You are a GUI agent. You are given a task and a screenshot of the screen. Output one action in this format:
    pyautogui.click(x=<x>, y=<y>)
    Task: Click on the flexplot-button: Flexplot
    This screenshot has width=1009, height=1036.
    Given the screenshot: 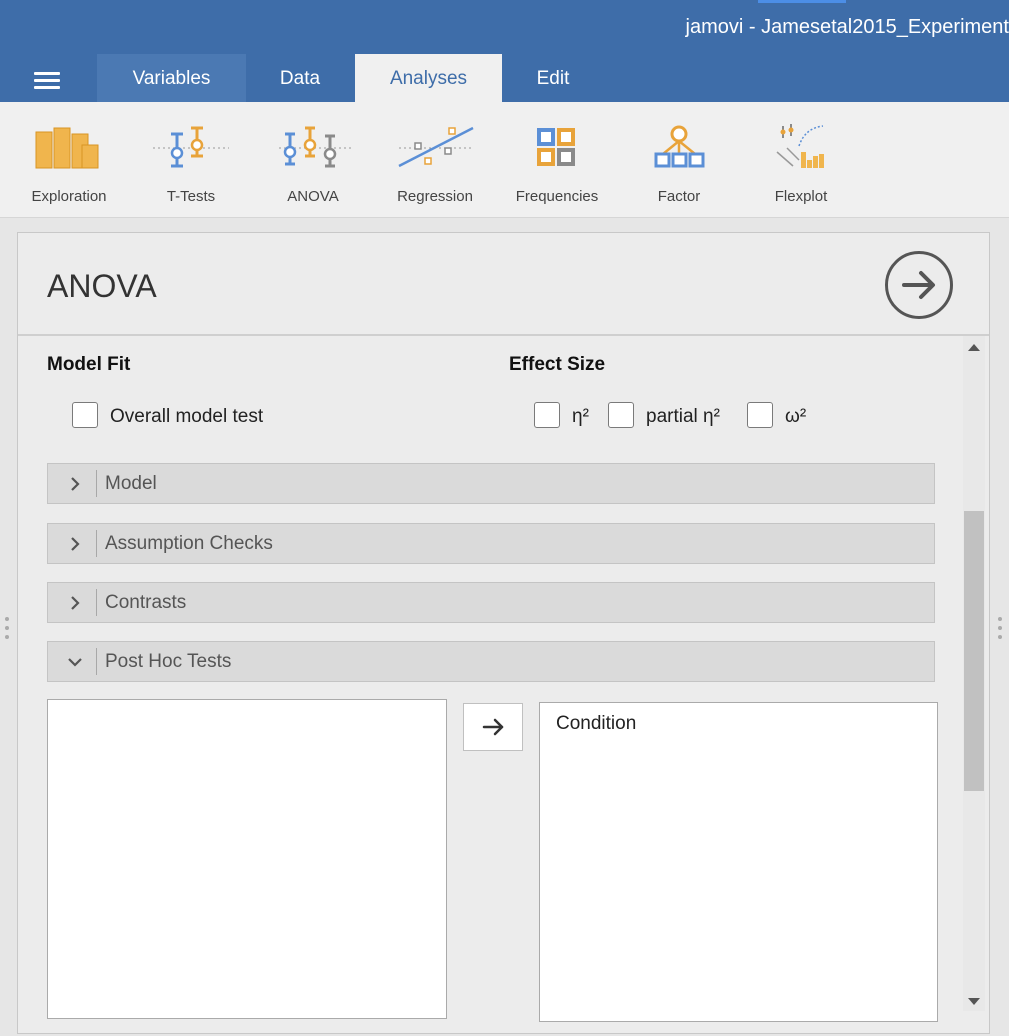 What is the action you would take?
    pyautogui.click(x=801, y=161)
    